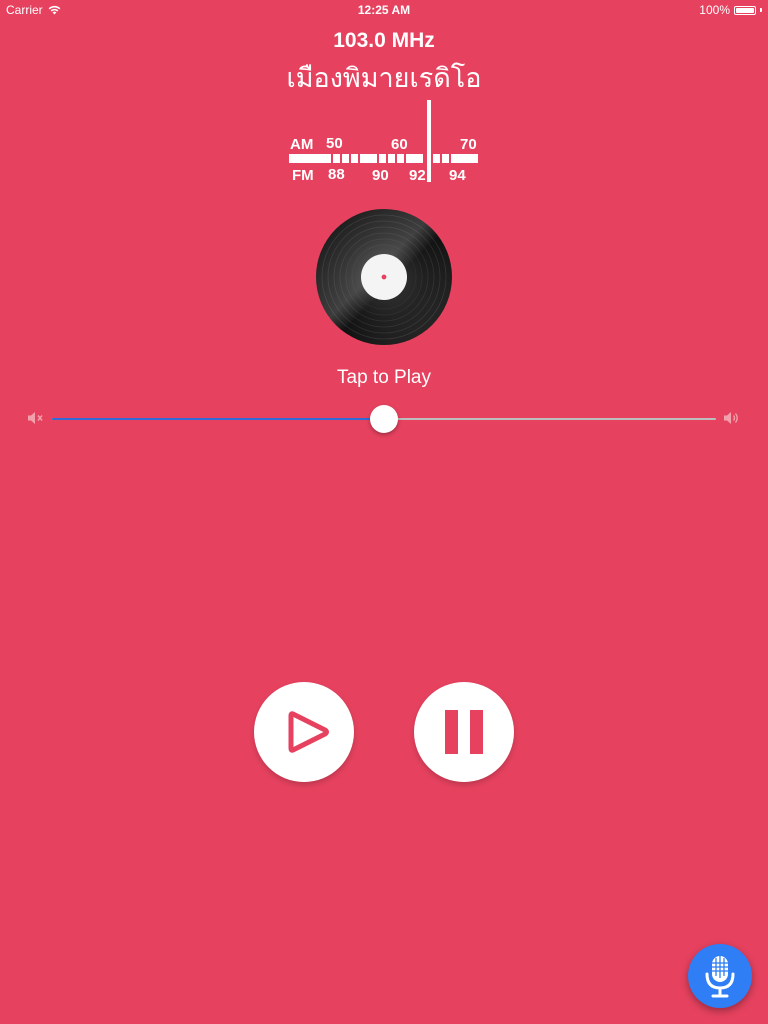 Image resolution: width=768 pixels, height=1024 pixels. I want to click on volume-slider-fill, so click(218, 419).